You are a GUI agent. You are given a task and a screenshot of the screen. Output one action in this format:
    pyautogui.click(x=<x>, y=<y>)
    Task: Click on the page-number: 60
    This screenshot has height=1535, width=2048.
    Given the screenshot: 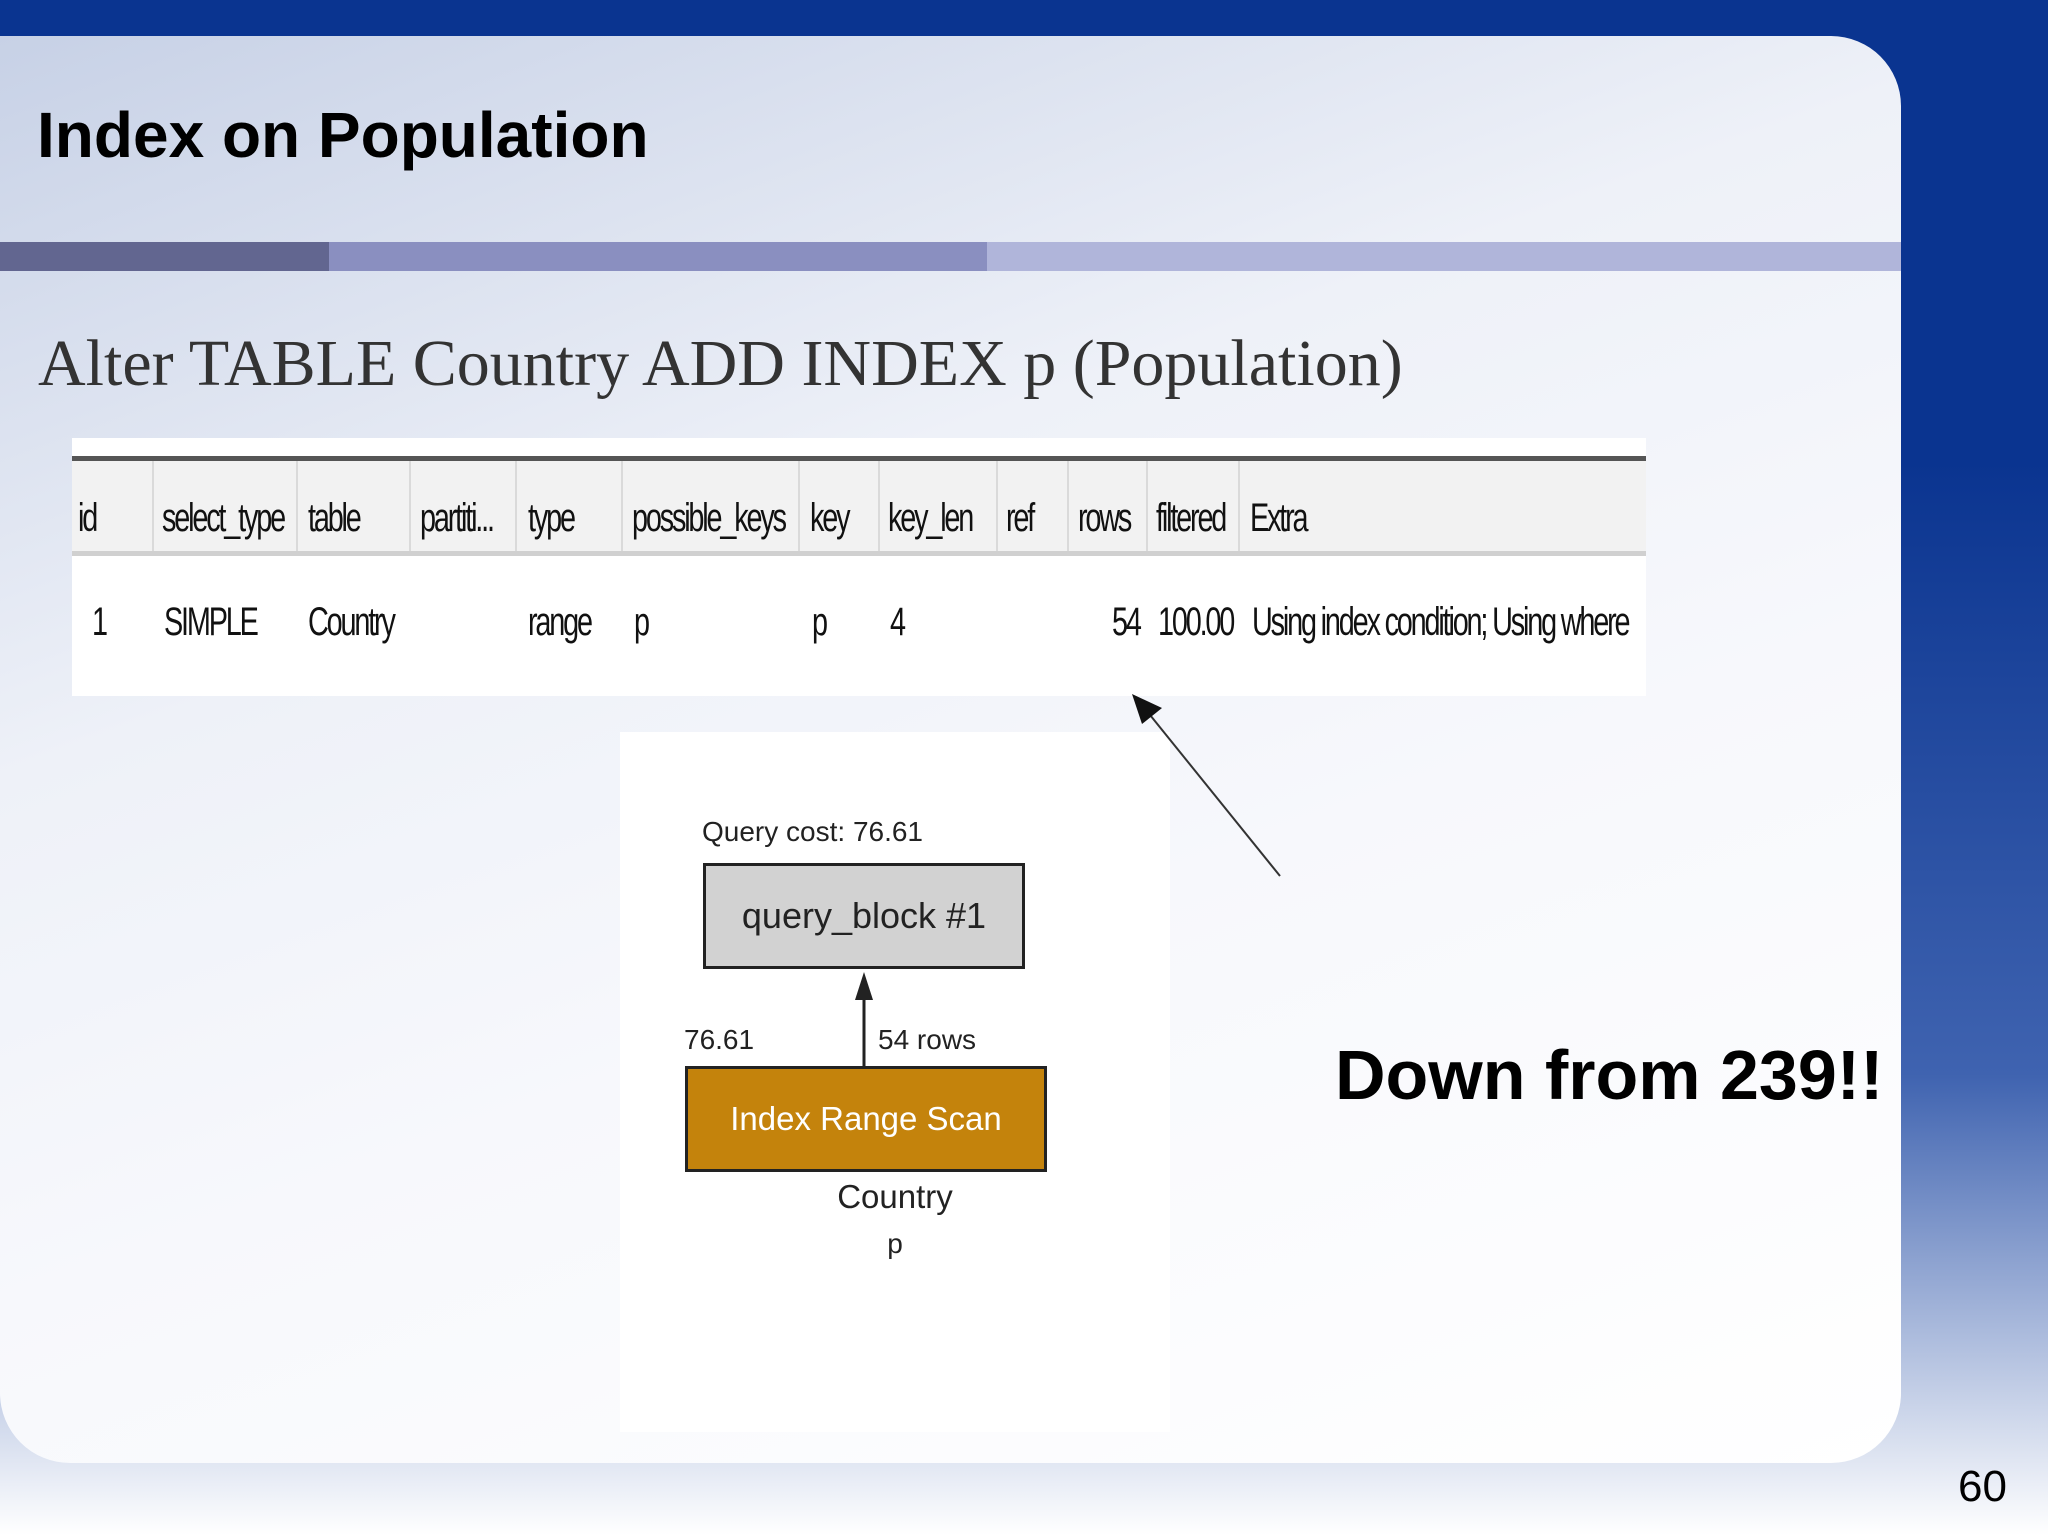 What is the action you would take?
    pyautogui.click(x=1982, y=1486)
    